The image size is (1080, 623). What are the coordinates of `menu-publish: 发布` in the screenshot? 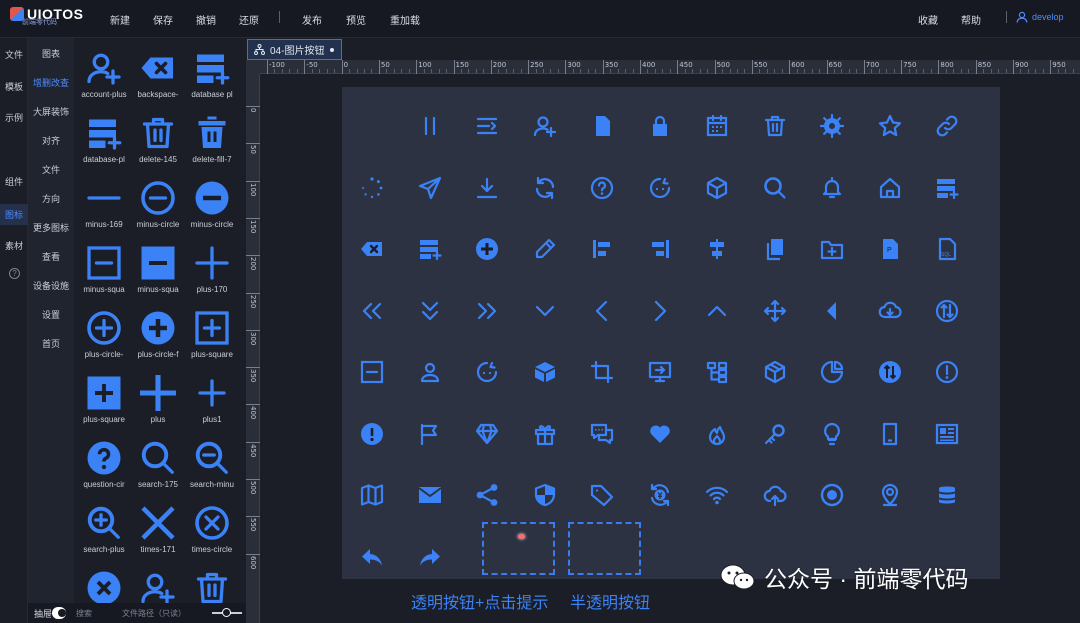 It's located at (312, 19).